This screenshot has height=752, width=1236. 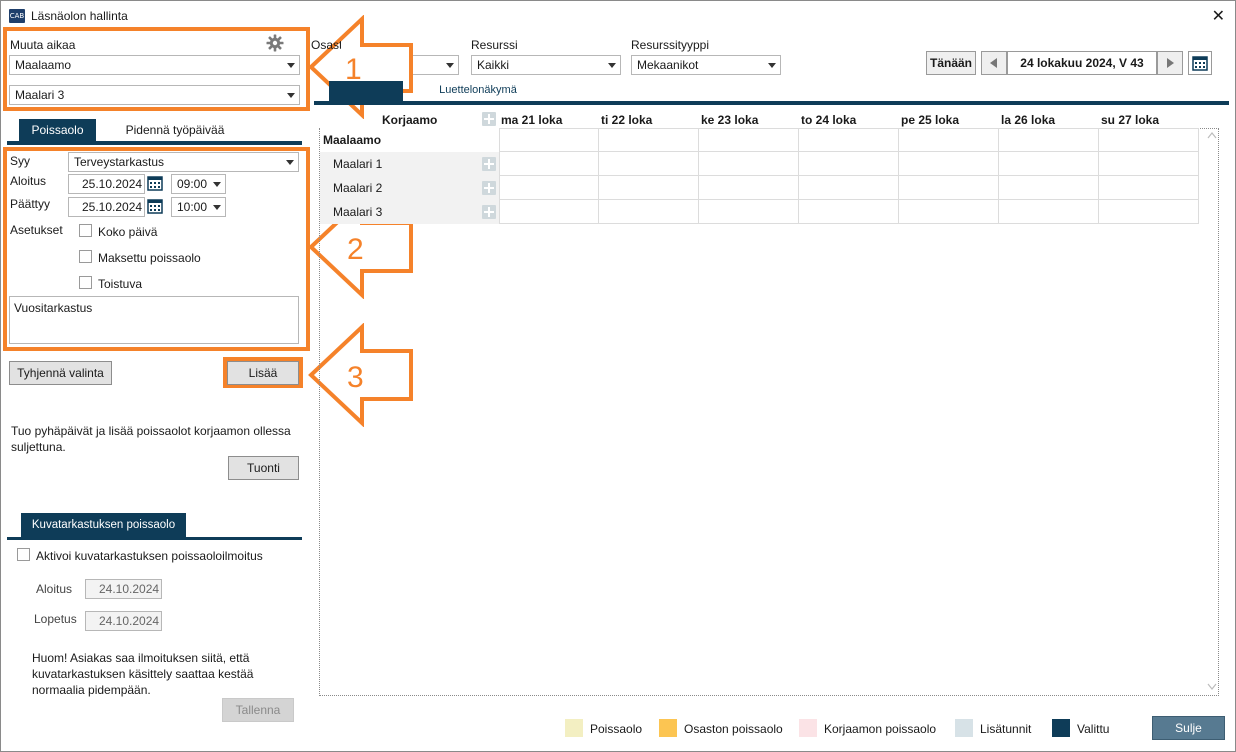 What do you see at coordinates (85, 230) in the screenshot?
I see `full-day-checkbox` at bounding box center [85, 230].